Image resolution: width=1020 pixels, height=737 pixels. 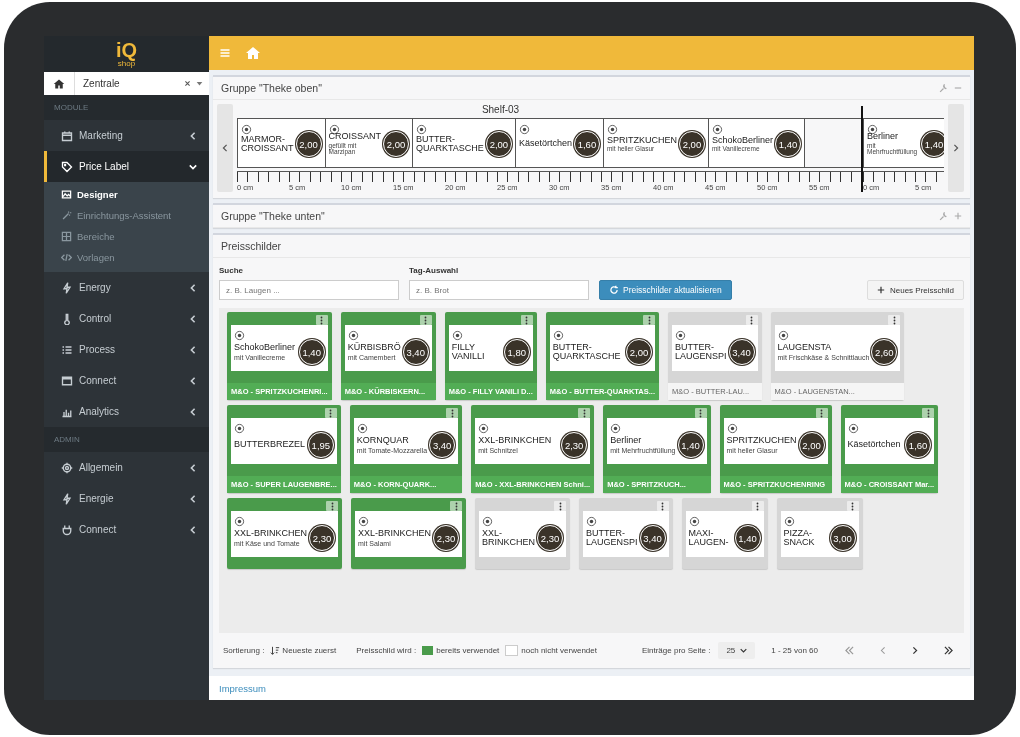 What do you see at coordinates (819, 533) in the screenshot?
I see `pricetag-card: PIZZA- SNACK 3,00` at bounding box center [819, 533].